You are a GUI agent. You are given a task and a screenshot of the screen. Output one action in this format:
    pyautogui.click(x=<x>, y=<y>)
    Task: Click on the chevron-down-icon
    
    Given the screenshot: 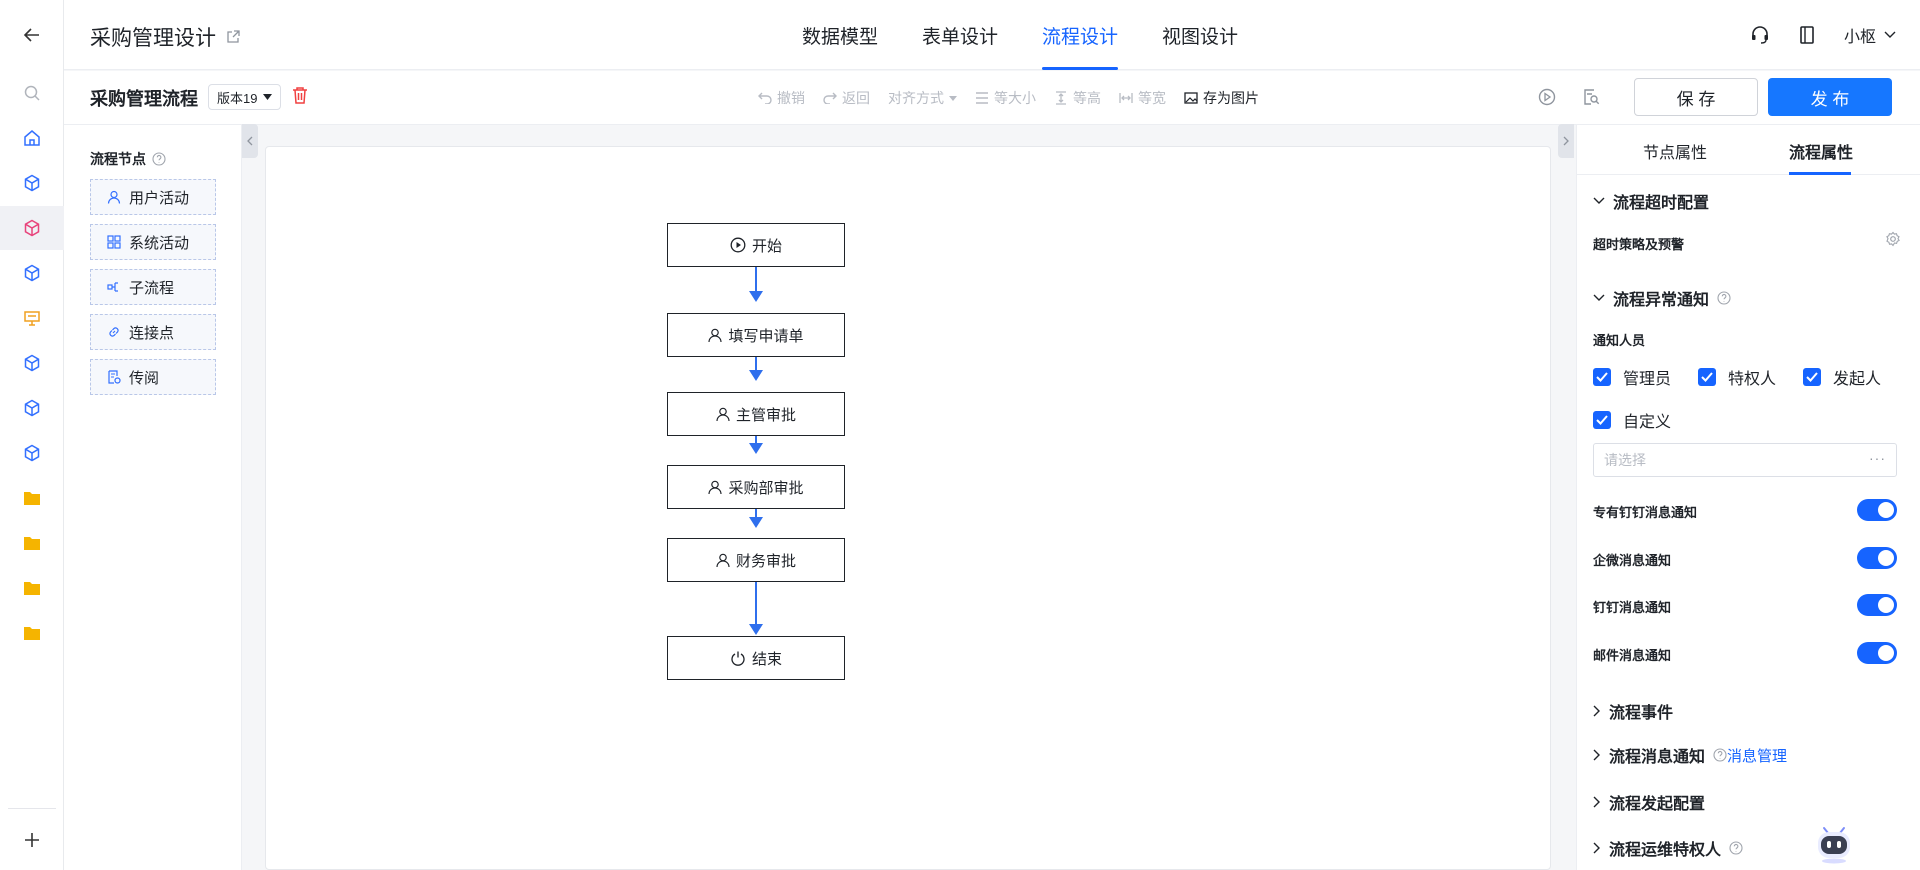 What is the action you would take?
    pyautogui.click(x=1599, y=298)
    